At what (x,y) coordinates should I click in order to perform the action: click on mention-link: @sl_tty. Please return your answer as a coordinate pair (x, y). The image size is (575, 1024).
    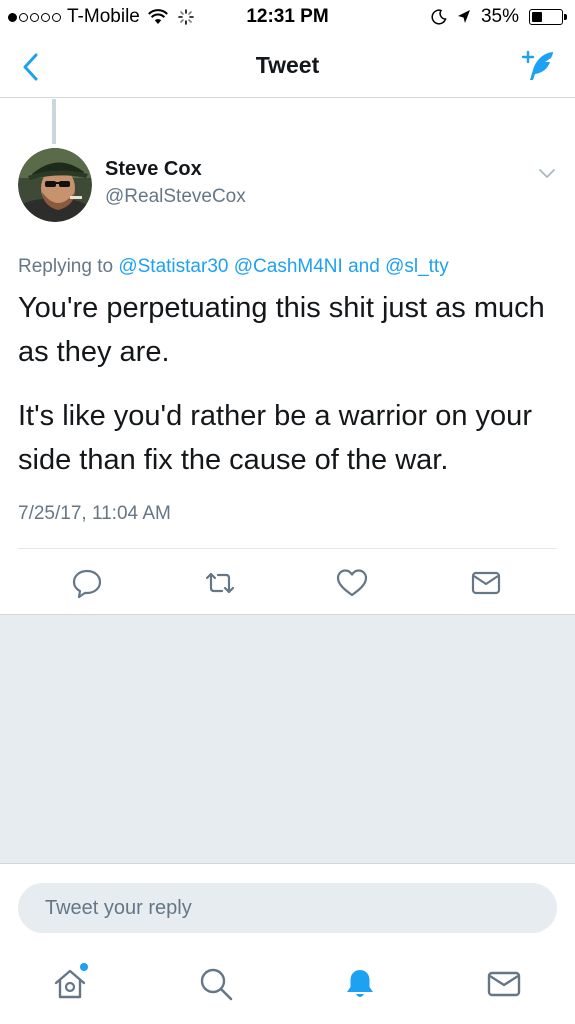
    Looking at the image, I should click on (417, 266).